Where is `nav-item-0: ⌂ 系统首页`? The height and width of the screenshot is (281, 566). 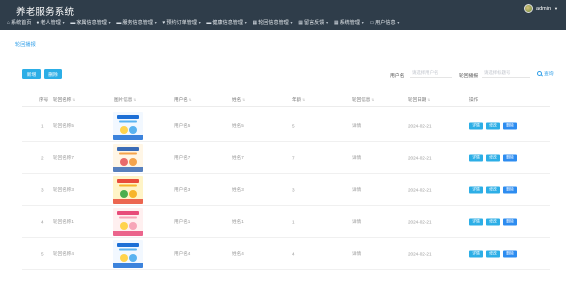 nav-item-0: ⌂ 系统首页 is located at coordinates (19, 23).